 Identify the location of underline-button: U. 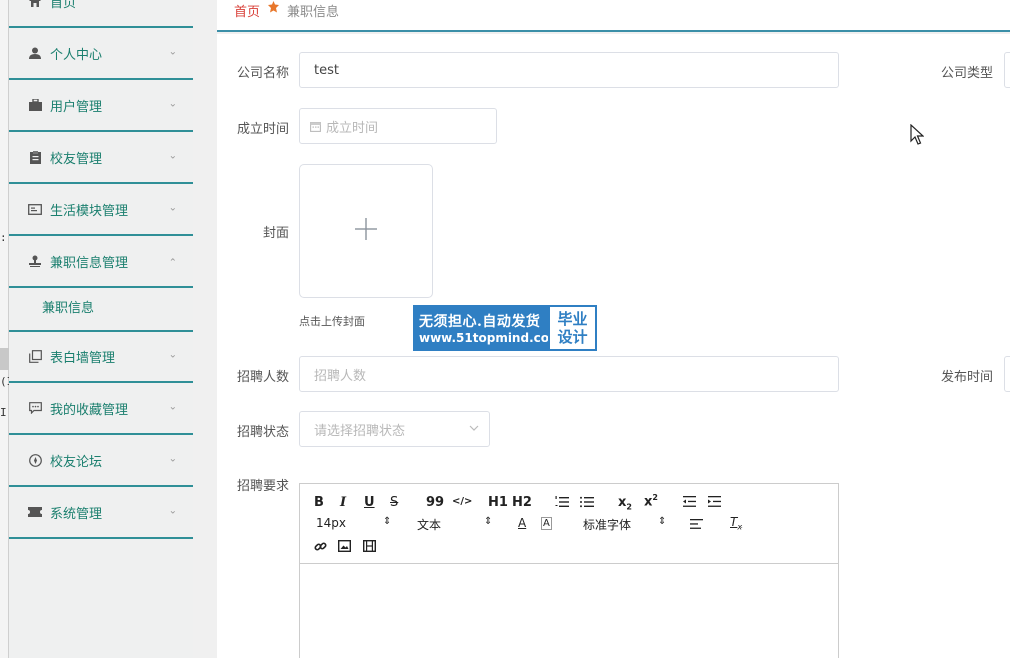
(369, 502).